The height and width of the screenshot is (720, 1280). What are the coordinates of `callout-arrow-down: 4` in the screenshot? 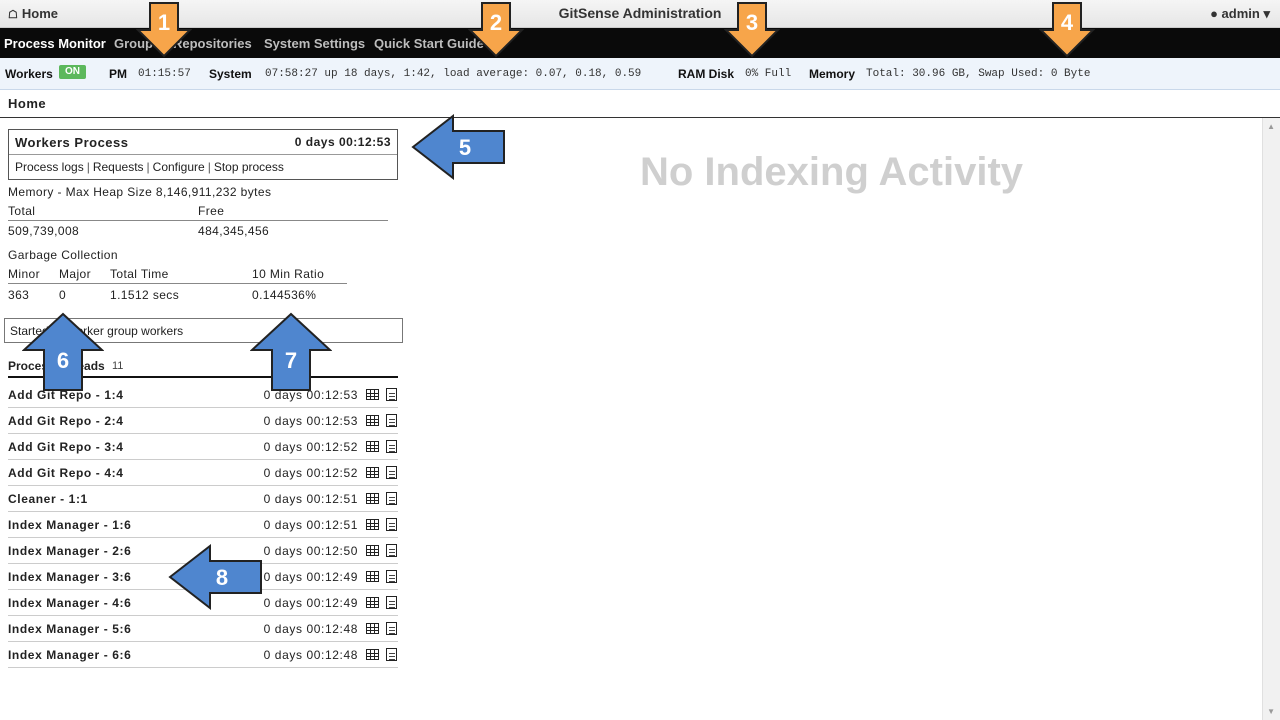 It's located at (1067, 30).